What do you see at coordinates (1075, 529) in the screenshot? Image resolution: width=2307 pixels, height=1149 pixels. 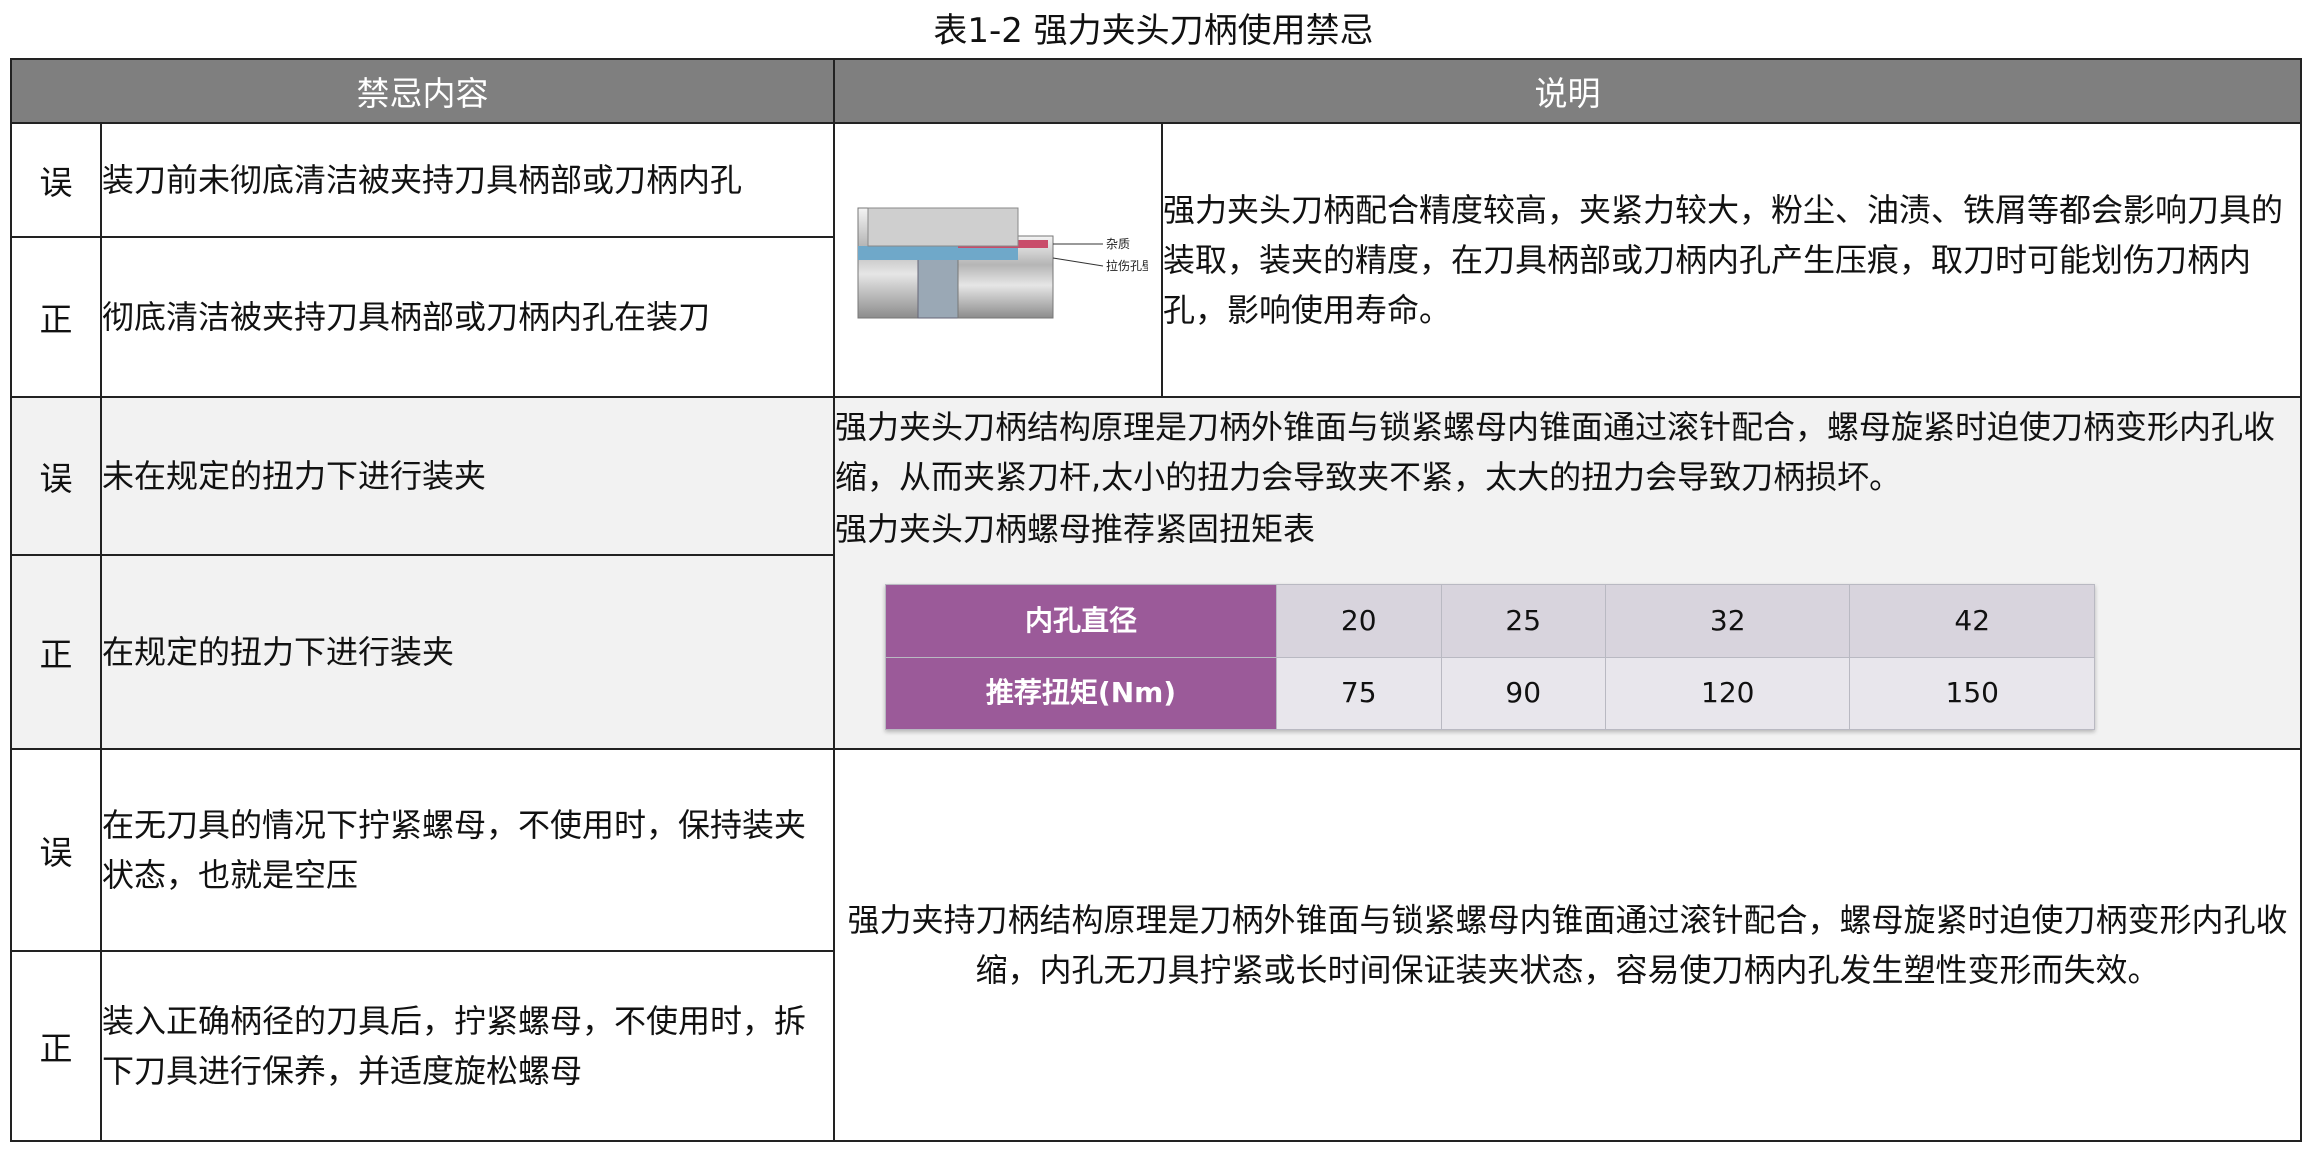 I see `torque-table-caption: 强力夹头刀柄螺母推荐紧固扭矩表` at bounding box center [1075, 529].